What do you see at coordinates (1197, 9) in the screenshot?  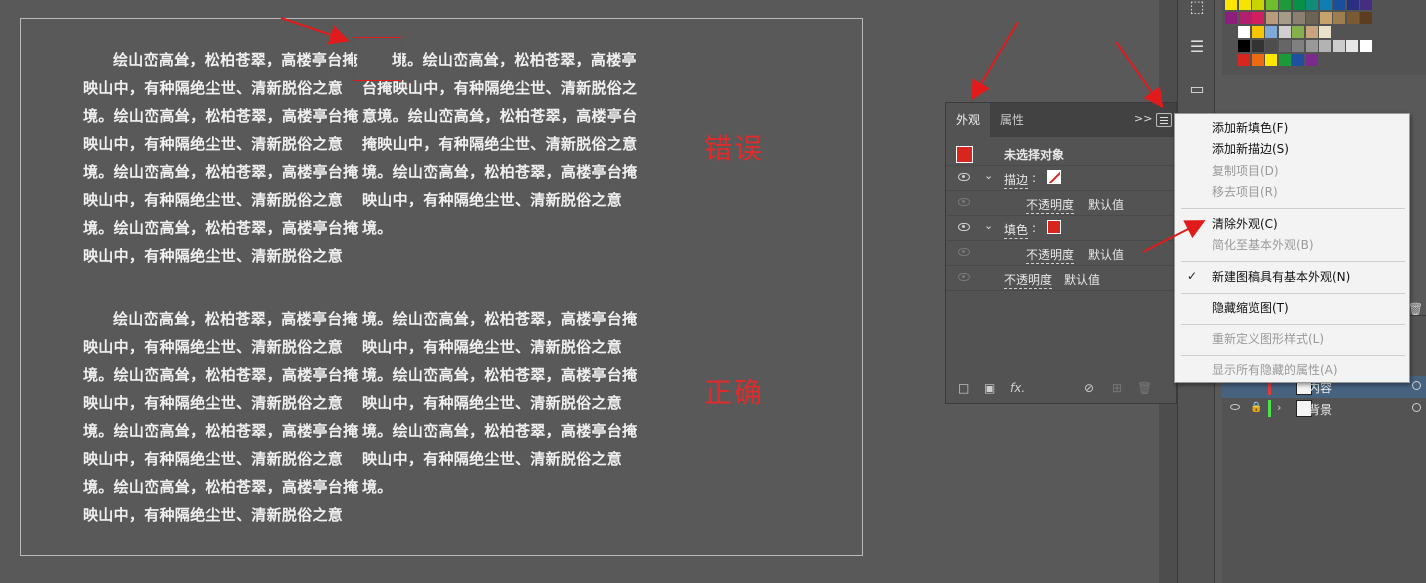 I see `artboard-icon: ⬚` at bounding box center [1197, 9].